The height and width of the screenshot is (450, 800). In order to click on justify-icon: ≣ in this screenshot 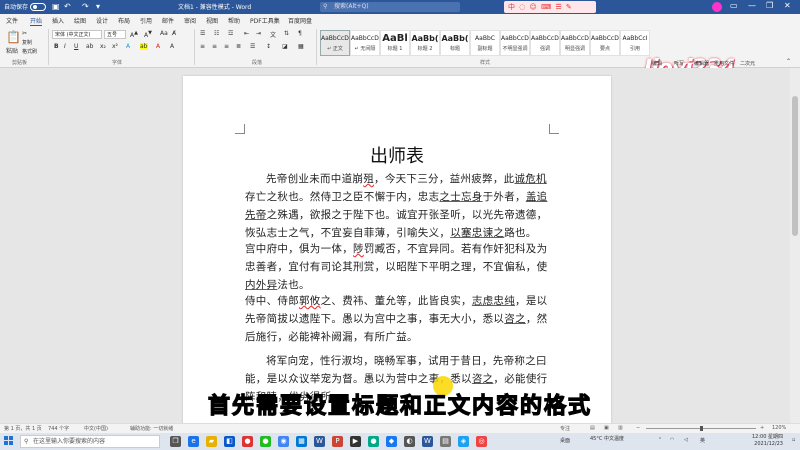, I will do `click(238, 46)`.